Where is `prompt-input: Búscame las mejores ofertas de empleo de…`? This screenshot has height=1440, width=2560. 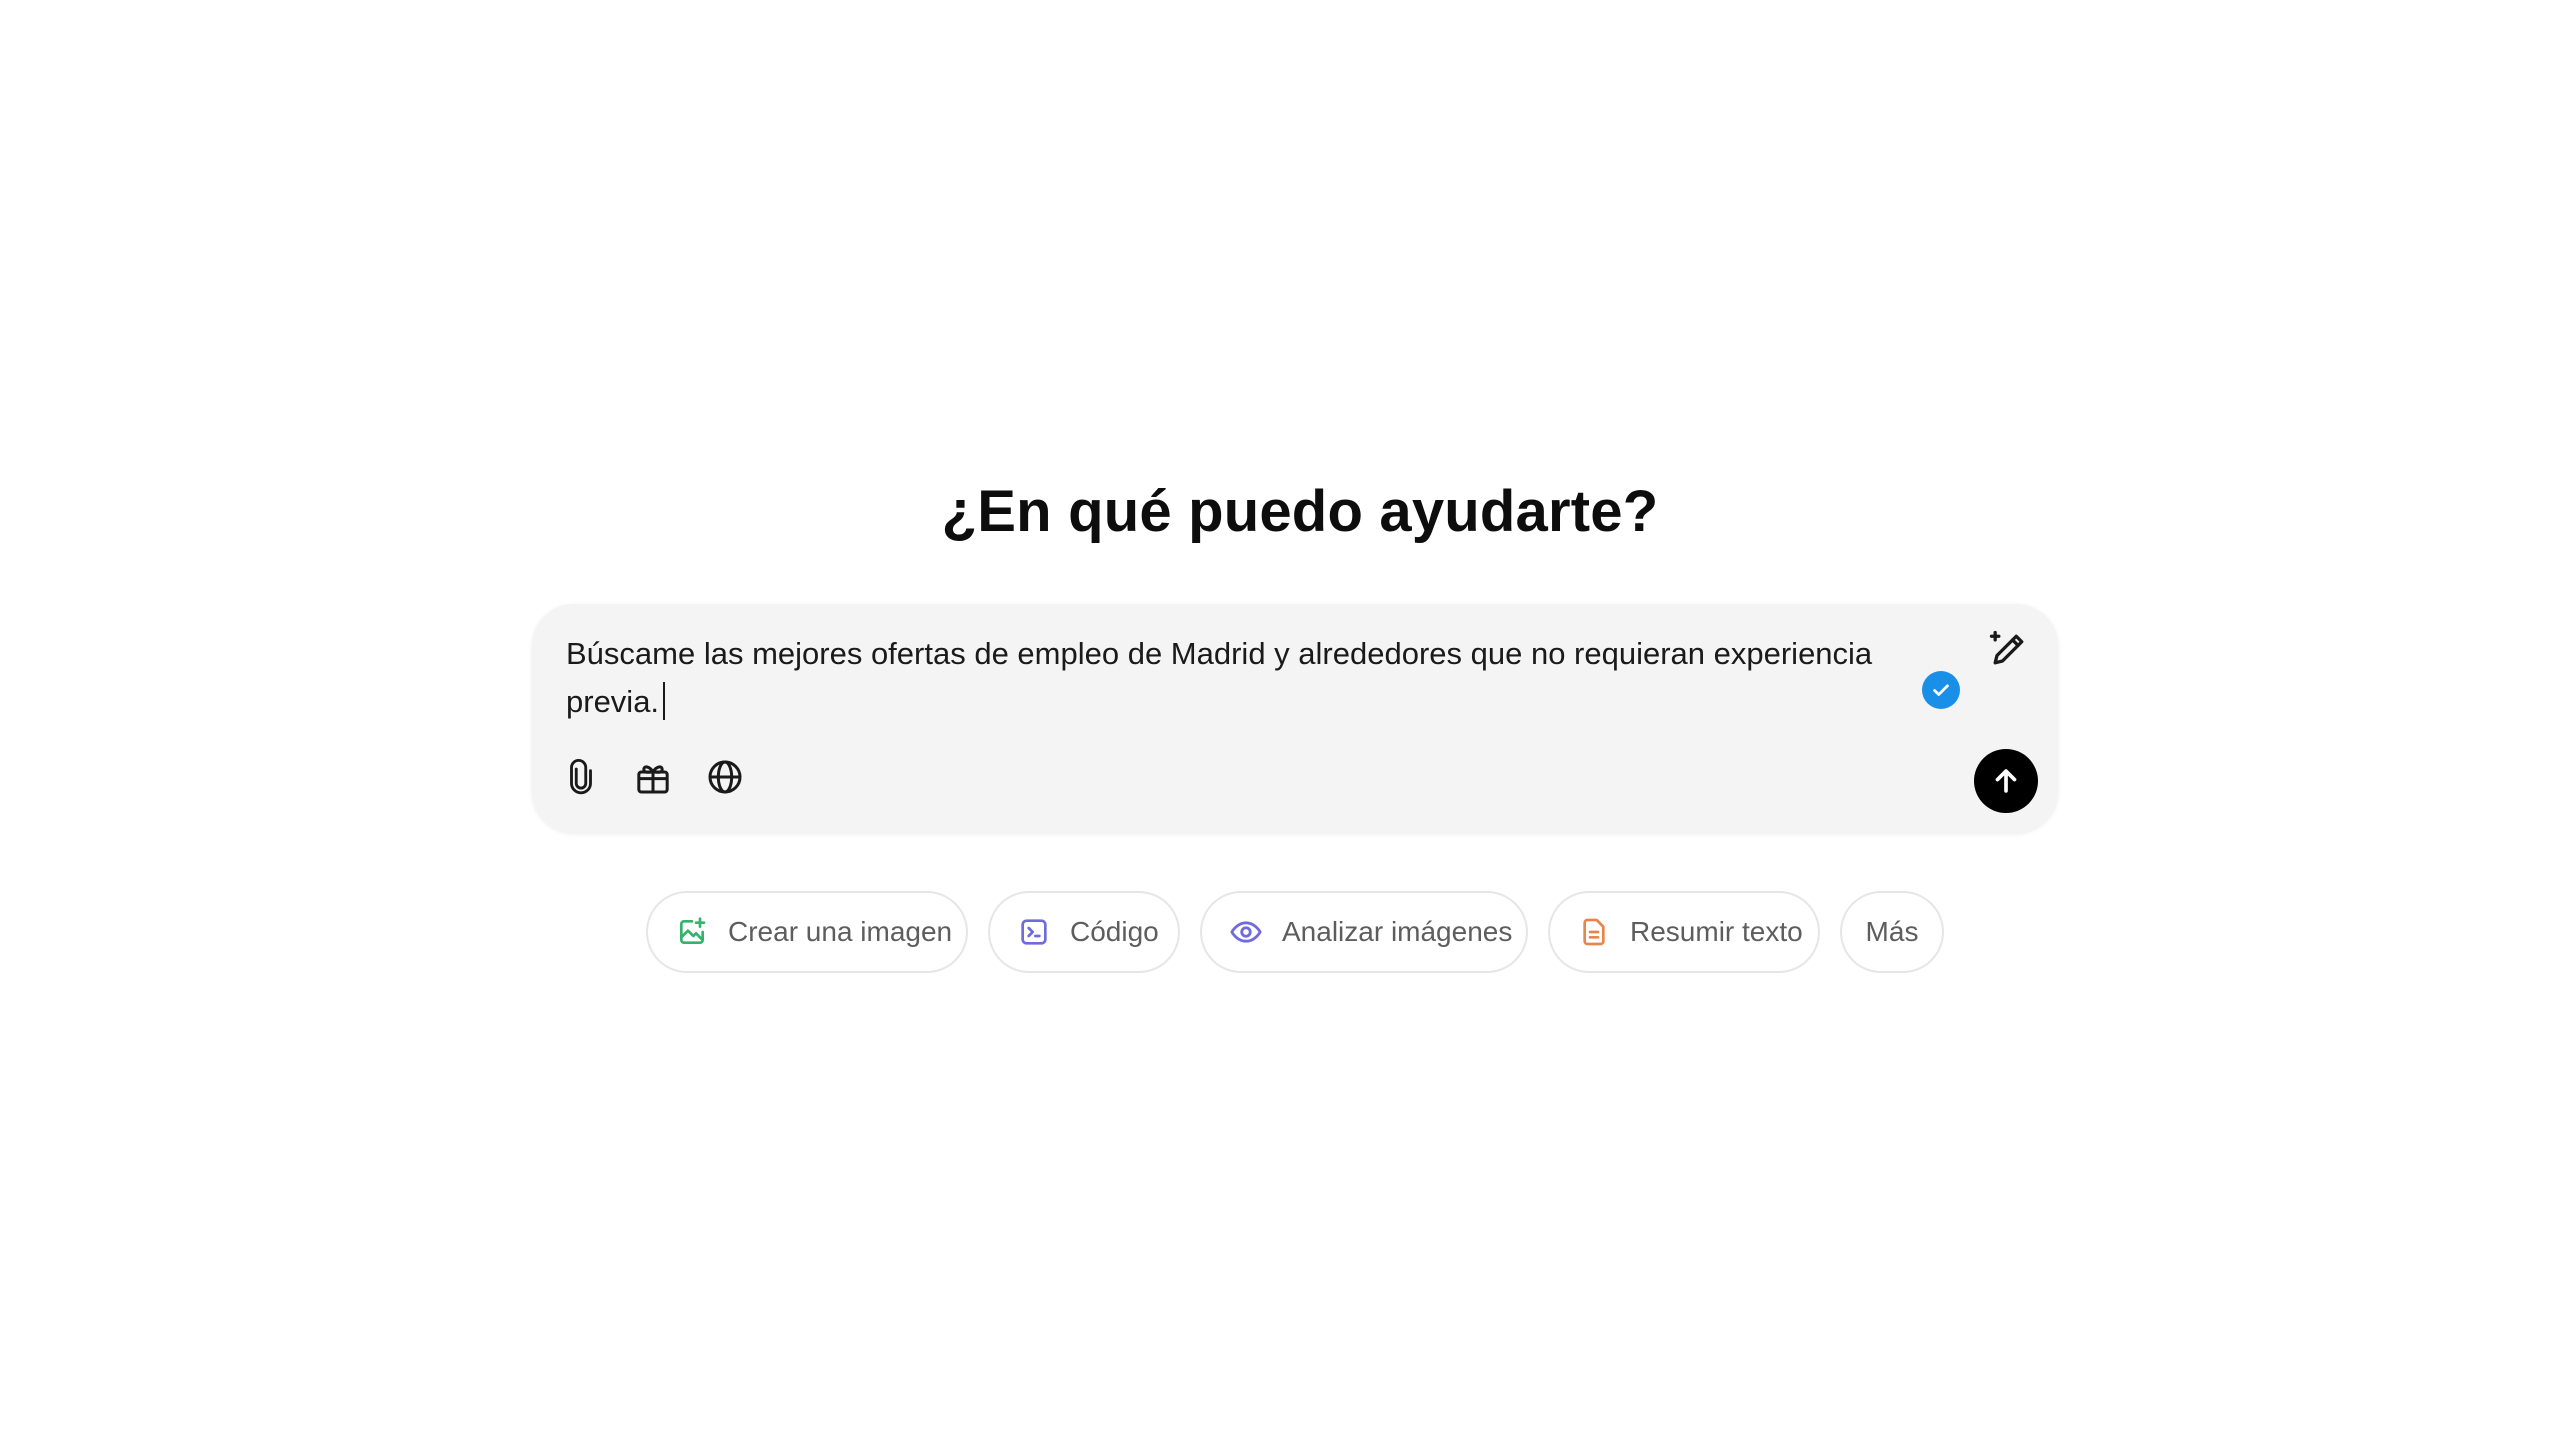
prompt-input: Búscame las mejores ofertas de empleo de… is located at coordinates (1236, 678).